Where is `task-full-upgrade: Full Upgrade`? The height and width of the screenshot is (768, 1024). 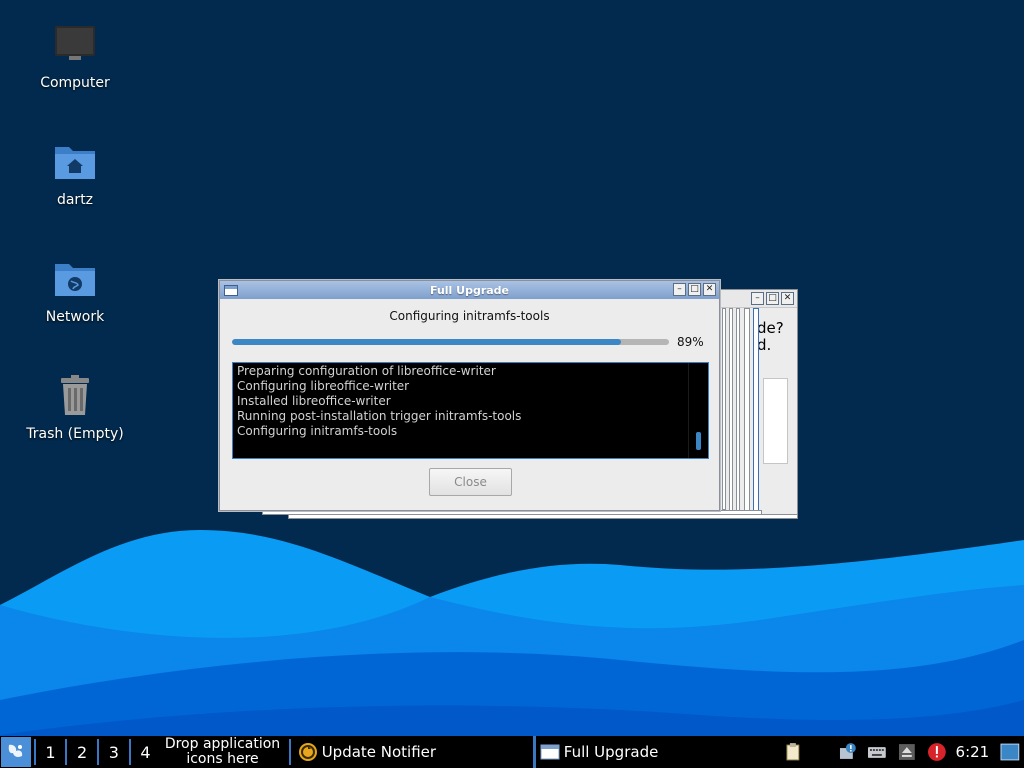
task-full-upgrade: Full Upgrade is located at coordinates (655, 752).